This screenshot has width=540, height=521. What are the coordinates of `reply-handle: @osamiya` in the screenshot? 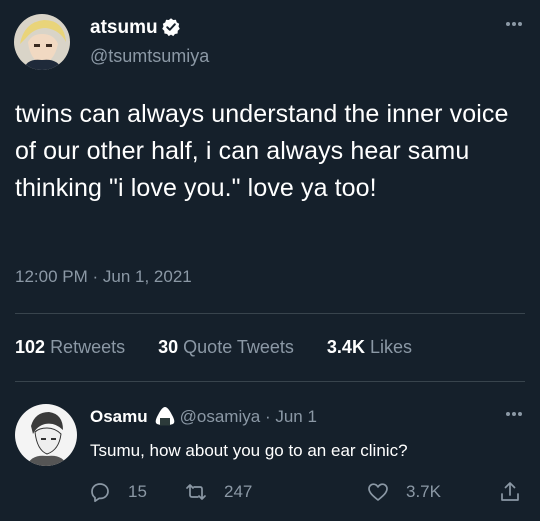 It's located at (220, 416).